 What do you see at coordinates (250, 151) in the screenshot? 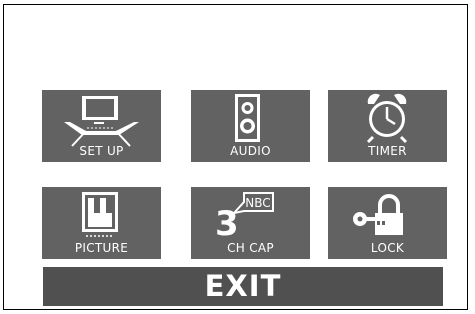
I see `audio-label: AUDIO` at bounding box center [250, 151].